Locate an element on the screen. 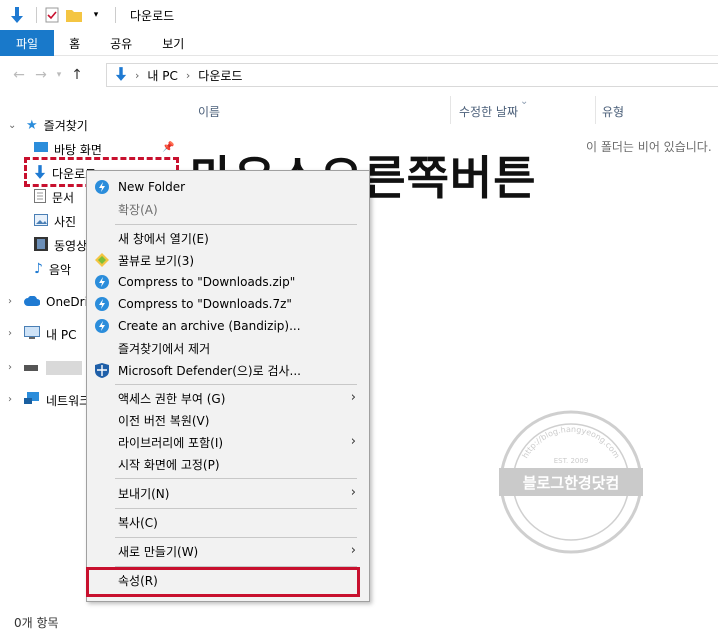 This screenshot has width=718, height=634. properties-icon is located at coordinates (52, 15).